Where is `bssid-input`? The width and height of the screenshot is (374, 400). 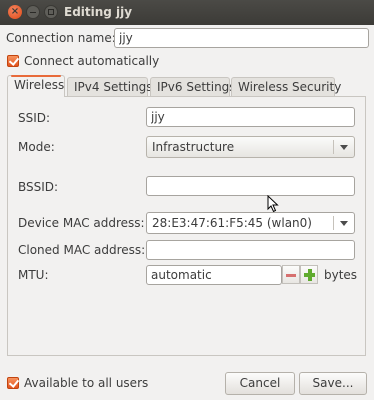 bssid-input is located at coordinates (250, 186).